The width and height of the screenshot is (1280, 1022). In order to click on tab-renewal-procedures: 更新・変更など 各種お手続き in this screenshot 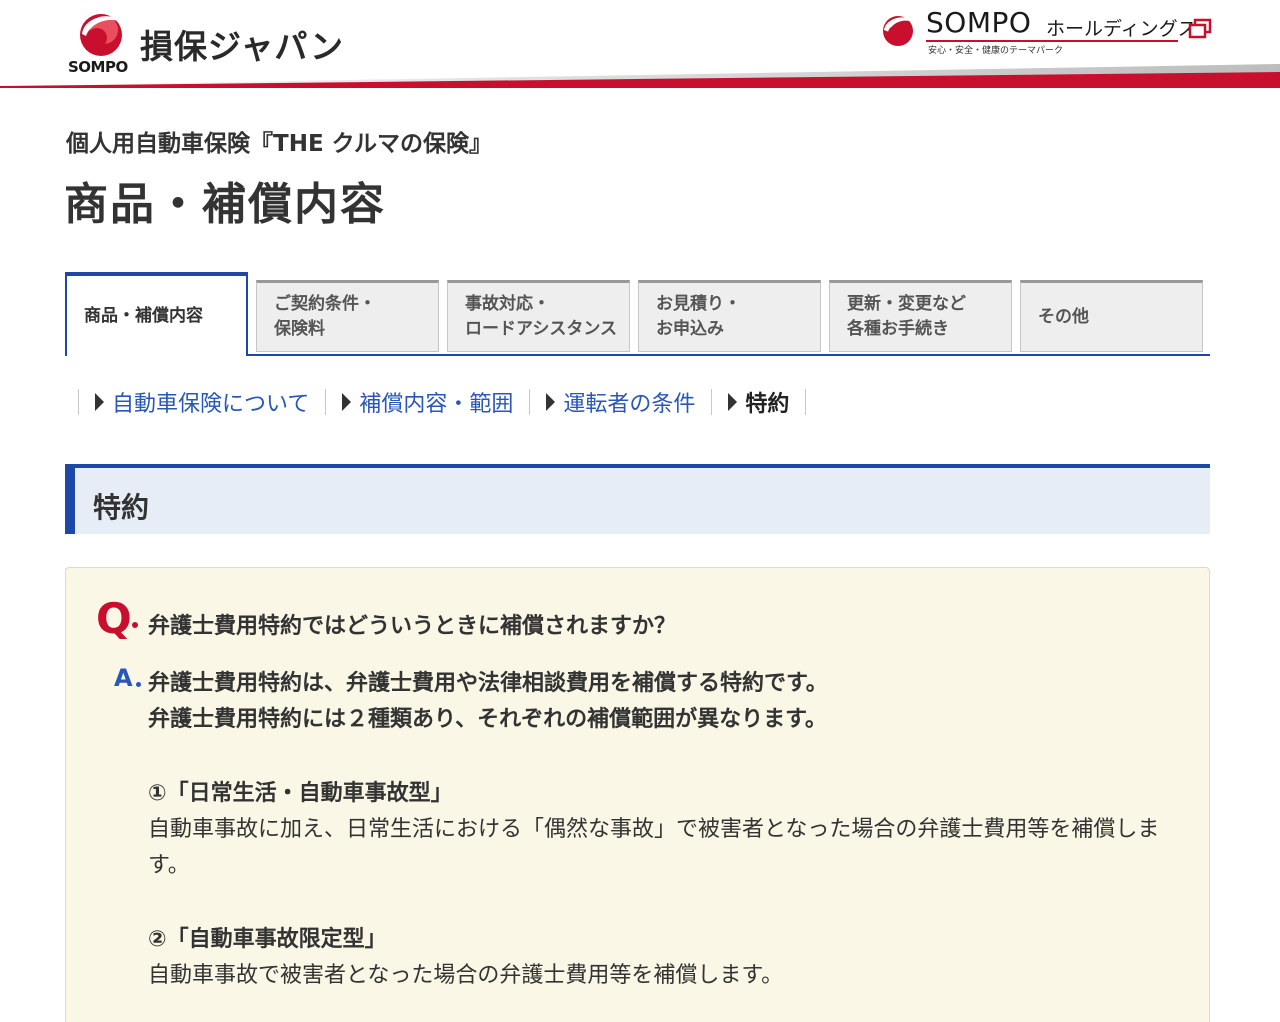, I will do `click(920, 316)`.